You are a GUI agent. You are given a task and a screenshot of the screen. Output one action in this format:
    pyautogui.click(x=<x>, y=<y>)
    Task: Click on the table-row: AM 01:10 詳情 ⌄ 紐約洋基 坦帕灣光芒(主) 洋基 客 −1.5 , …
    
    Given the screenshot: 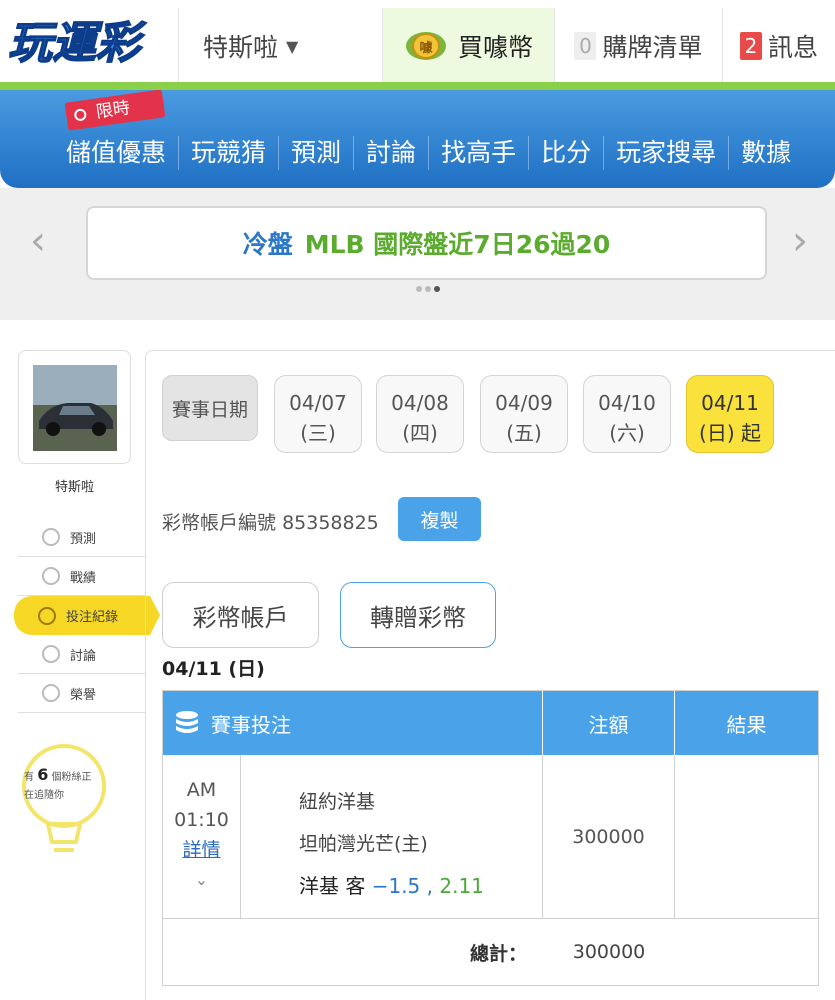 What is the action you would take?
    pyautogui.click(x=490, y=837)
    